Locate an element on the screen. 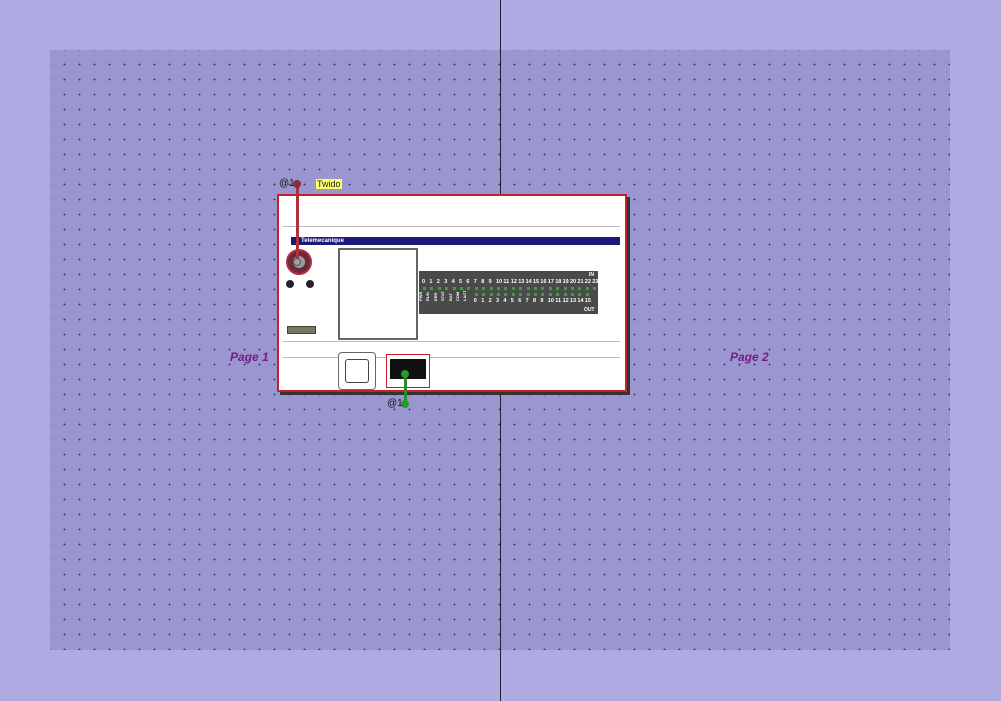 This screenshot has height=701, width=1001. input-number: 4 is located at coordinates (453, 282).